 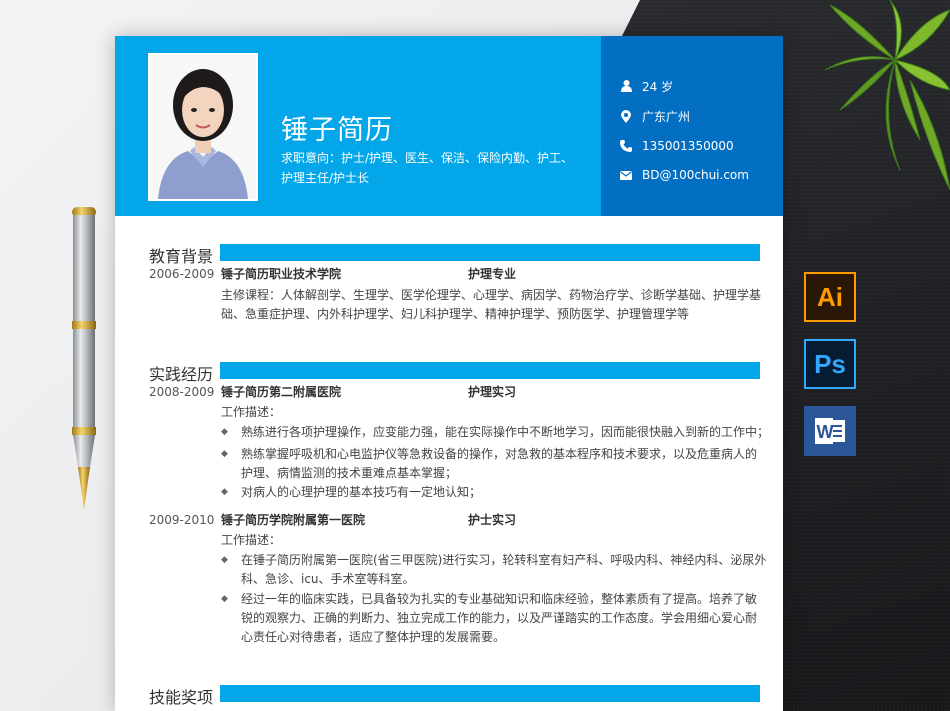 I want to click on info-location: 广东广州, so click(x=655, y=116).